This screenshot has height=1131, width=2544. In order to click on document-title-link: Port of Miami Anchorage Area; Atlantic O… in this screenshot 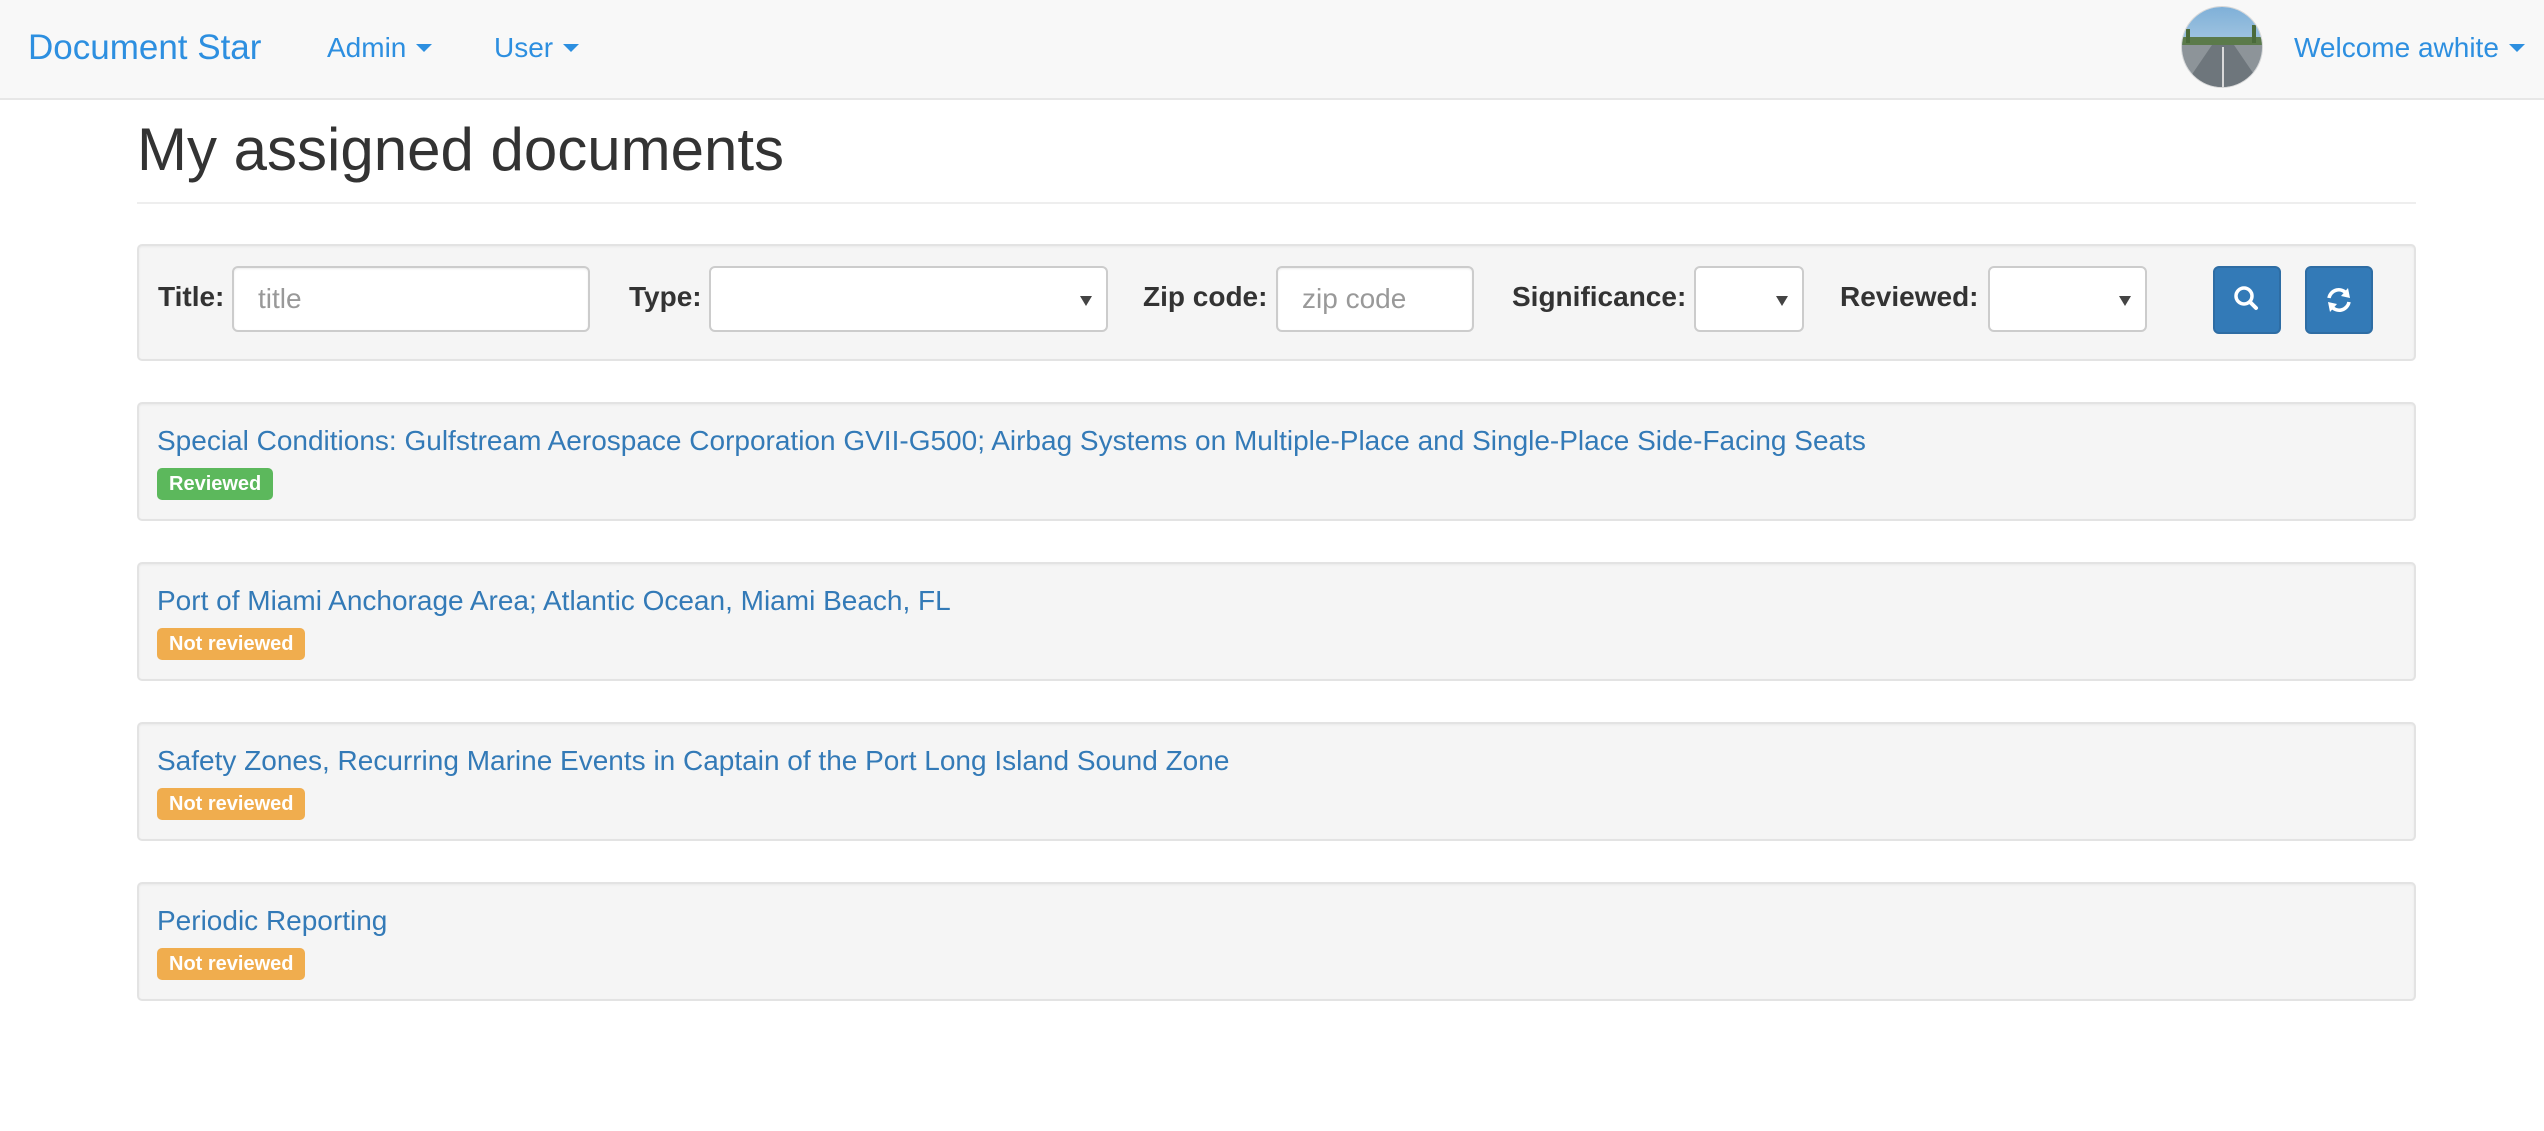, I will do `click(554, 601)`.